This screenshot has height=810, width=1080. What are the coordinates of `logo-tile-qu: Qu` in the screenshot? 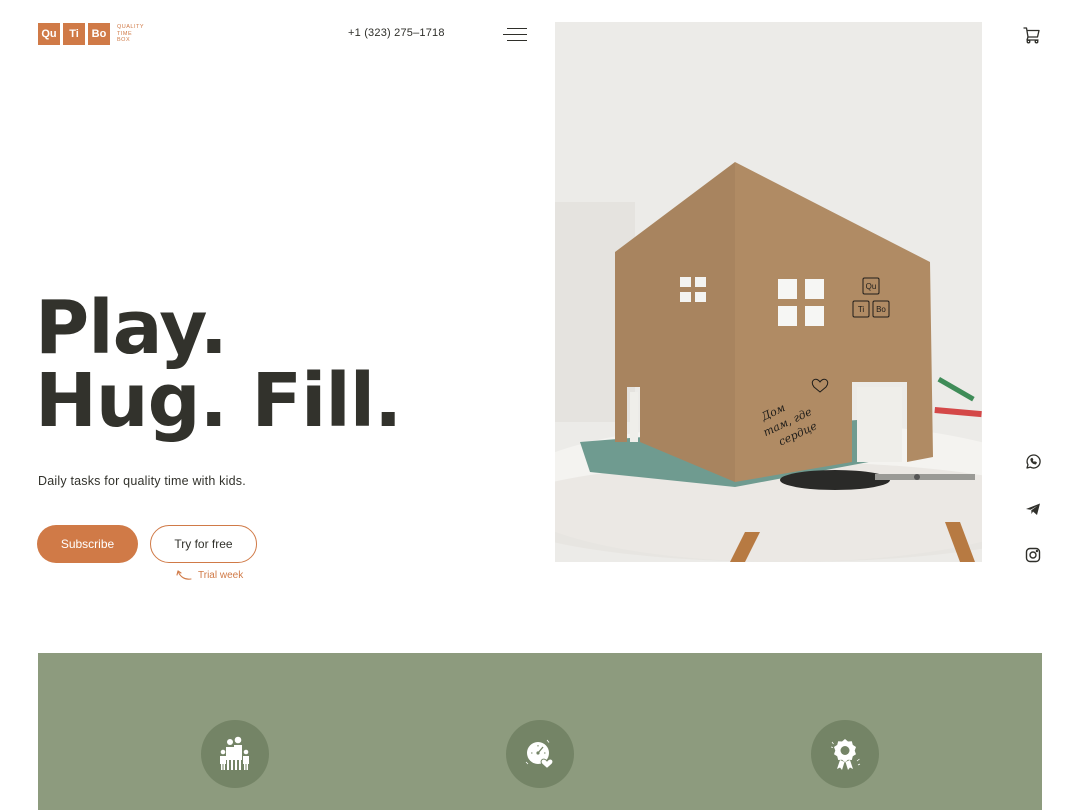 It's located at (49, 34).